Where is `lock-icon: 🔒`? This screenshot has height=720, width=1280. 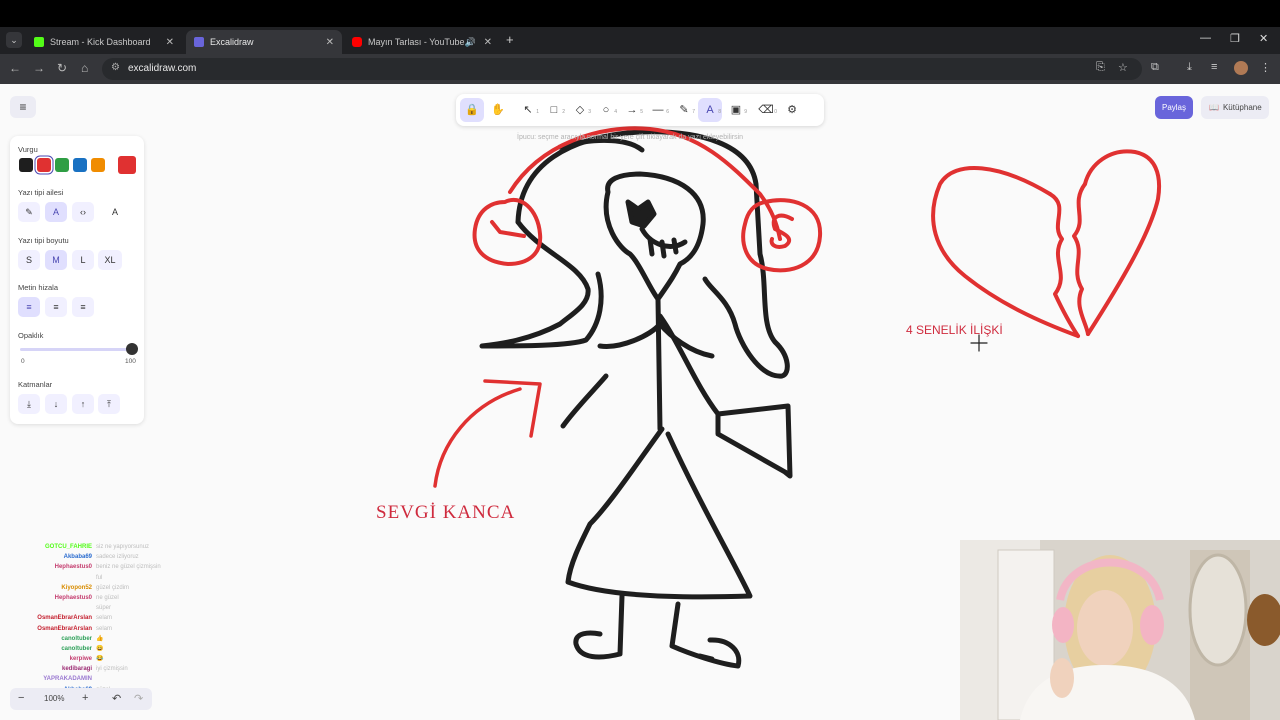
lock-icon: 🔒 is located at coordinates (472, 110).